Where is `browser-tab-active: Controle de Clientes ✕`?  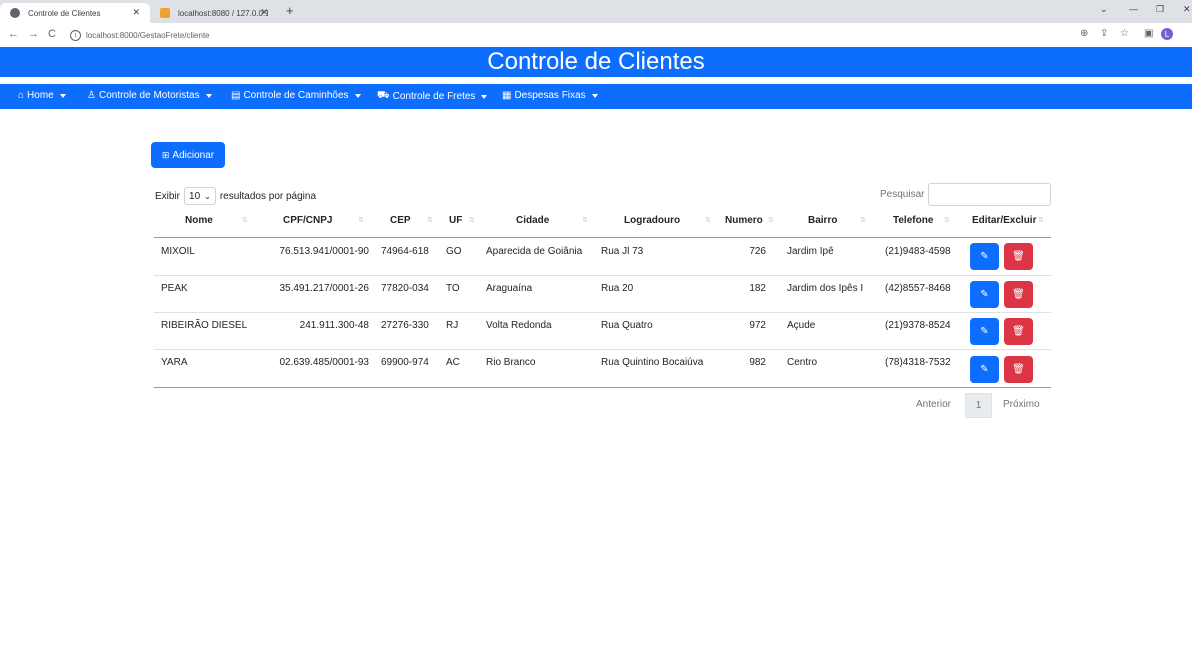 browser-tab-active: Controle de Clientes ✕ is located at coordinates (75, 13).